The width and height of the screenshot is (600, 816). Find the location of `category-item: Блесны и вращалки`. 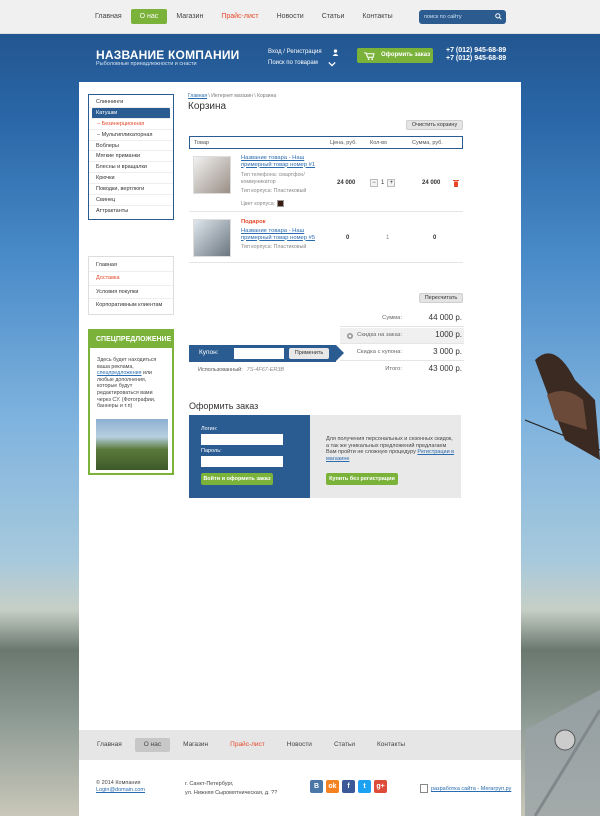

category-item: Блесны и вращалки is located at coordinates (131, 168).